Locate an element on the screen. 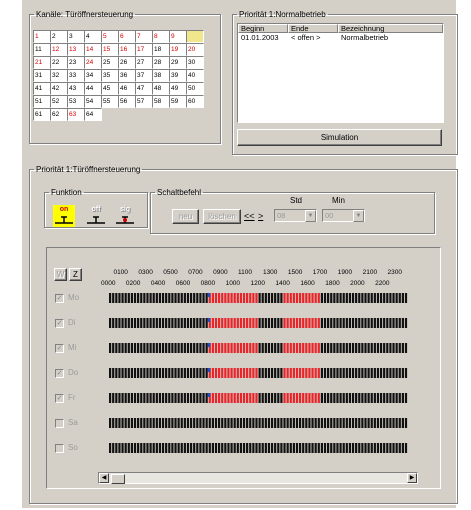 This screenshot has width=471, height=510. col-header-bezeichnung: Bezeichnung is located at coordinates (390, 28).